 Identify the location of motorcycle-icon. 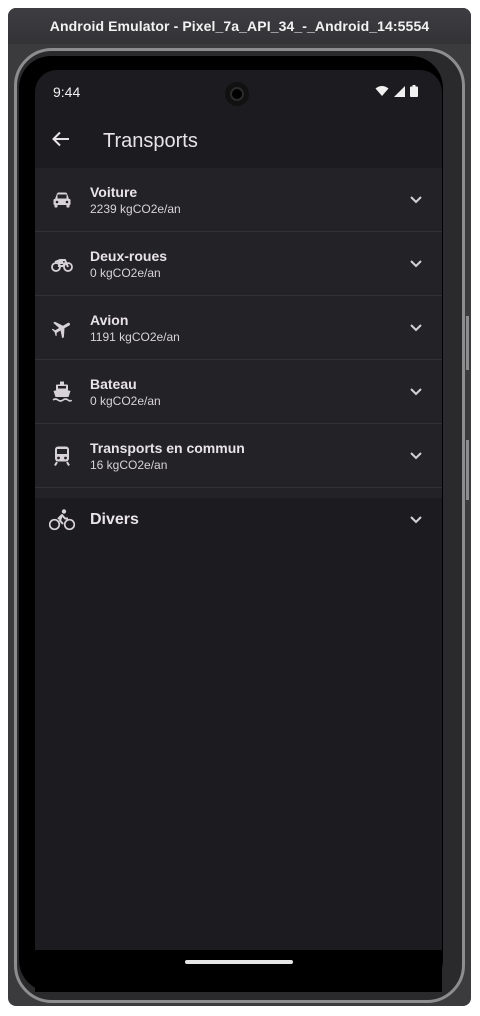
(62, 264).